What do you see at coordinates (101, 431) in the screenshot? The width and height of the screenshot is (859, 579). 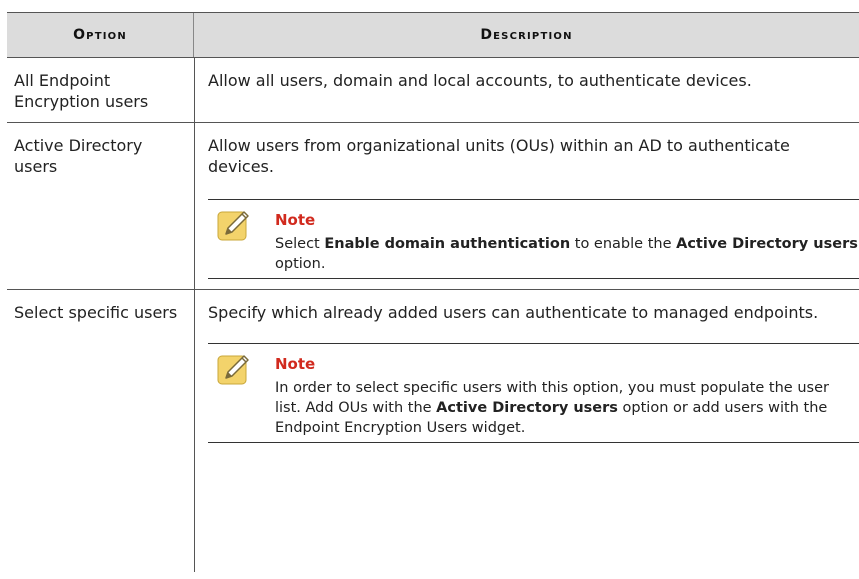 I see `option-cell: Select specific users` at bounding box center [101, 431].